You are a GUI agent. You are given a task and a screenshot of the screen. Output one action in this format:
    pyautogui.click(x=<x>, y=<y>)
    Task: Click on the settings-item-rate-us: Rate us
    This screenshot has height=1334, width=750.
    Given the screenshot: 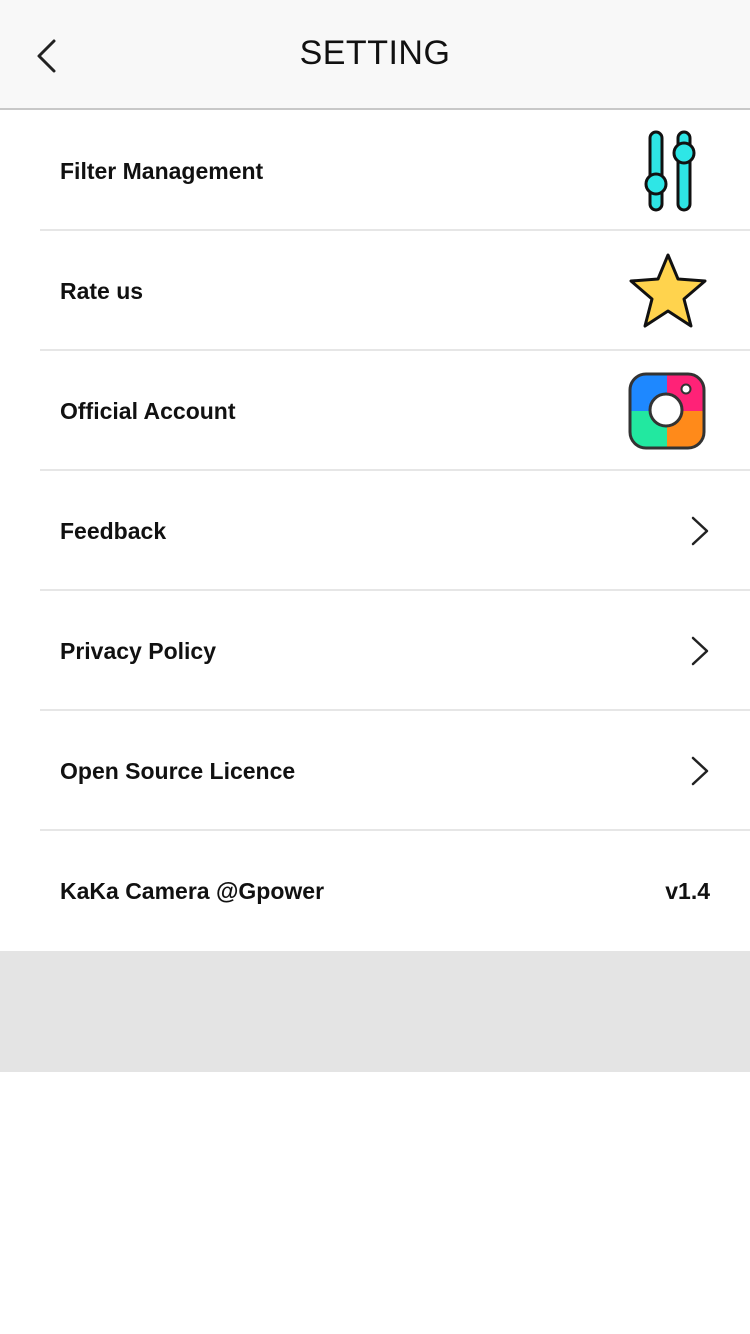 What is the action you would take?
    pyautogui.click(x=375, y=291)
    